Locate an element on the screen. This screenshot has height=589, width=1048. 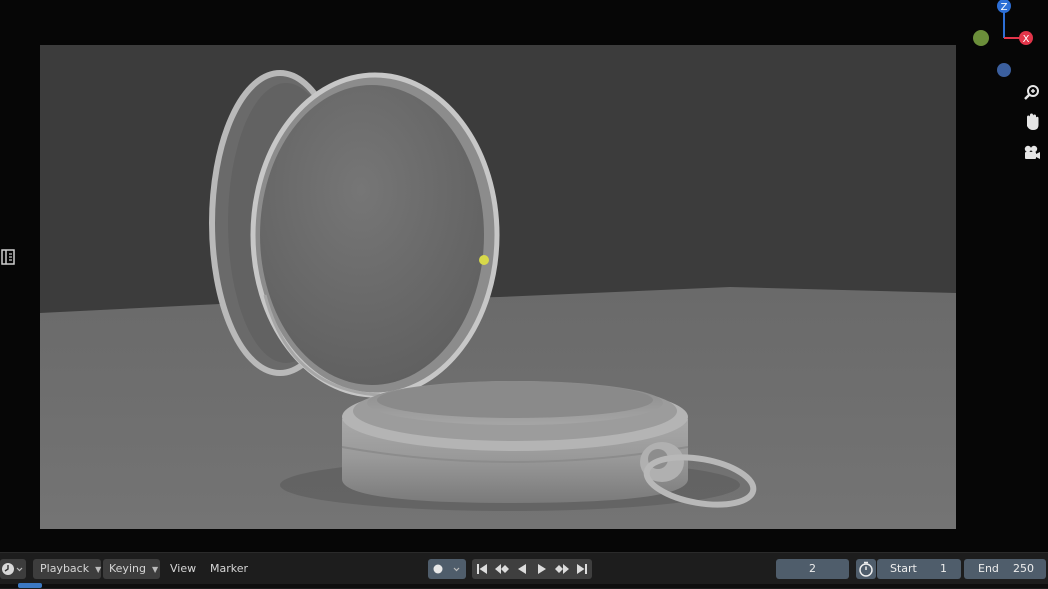
jump-to-end-button is located at coordinates (582, 569).